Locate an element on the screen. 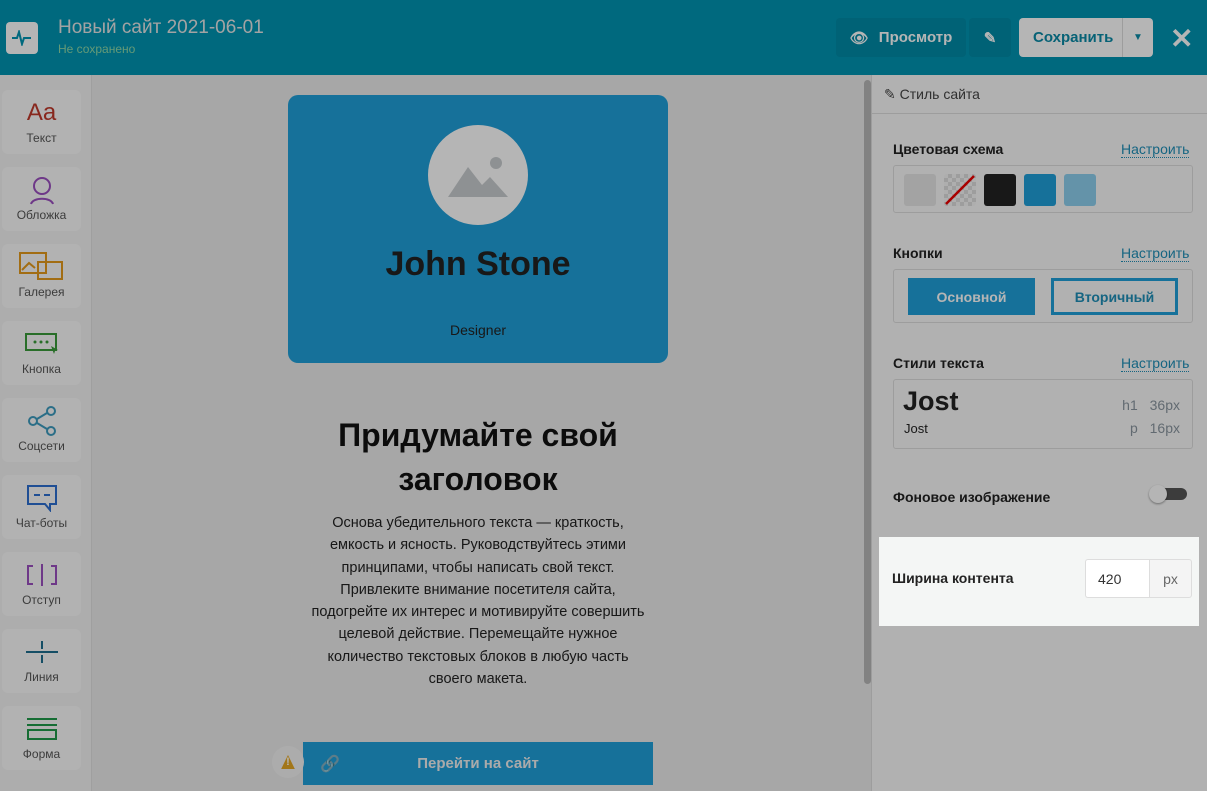  p-tag: p is located at coordinates (1133, 428).